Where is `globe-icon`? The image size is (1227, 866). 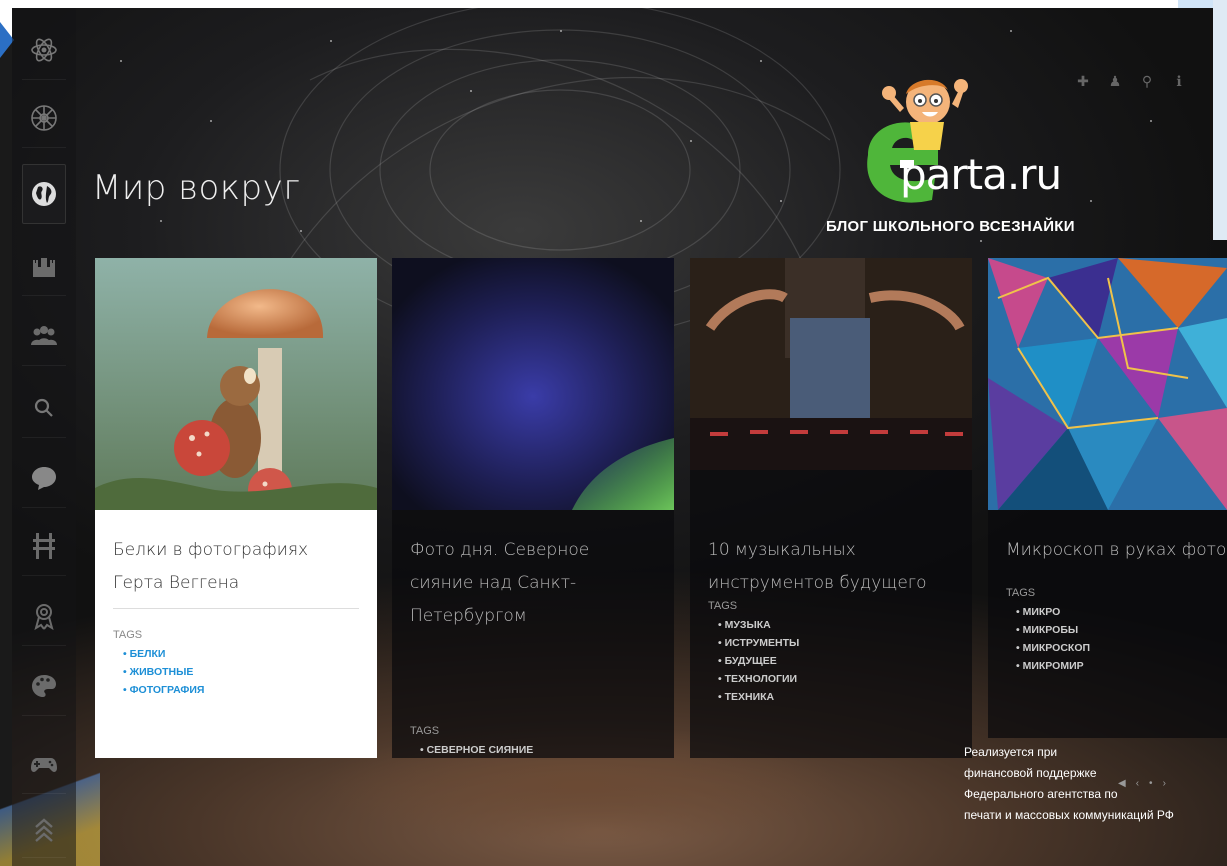 globe-icon is located at coordinates (44, 194).